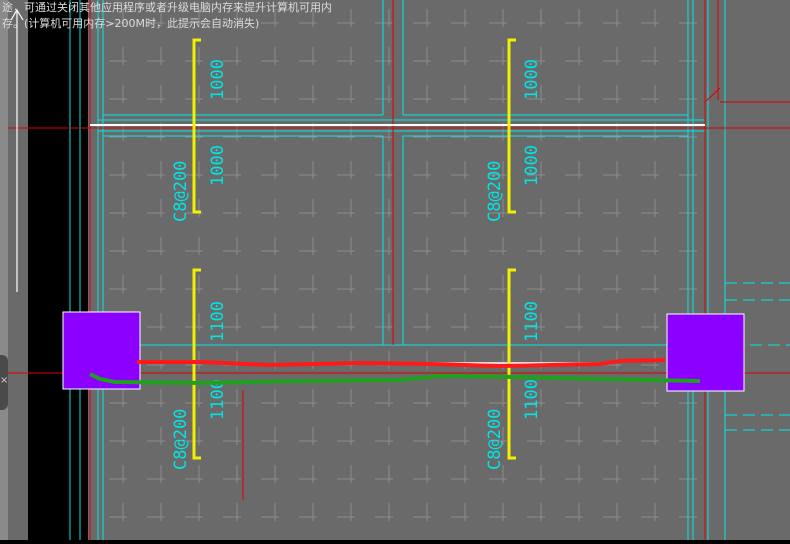 This screenshot has width=790, height=544. What do you see at coordinates (495, 439) in the screenshot?
I see `label-bottom-right-spec: C8@200` at bounding box center [495, 439].